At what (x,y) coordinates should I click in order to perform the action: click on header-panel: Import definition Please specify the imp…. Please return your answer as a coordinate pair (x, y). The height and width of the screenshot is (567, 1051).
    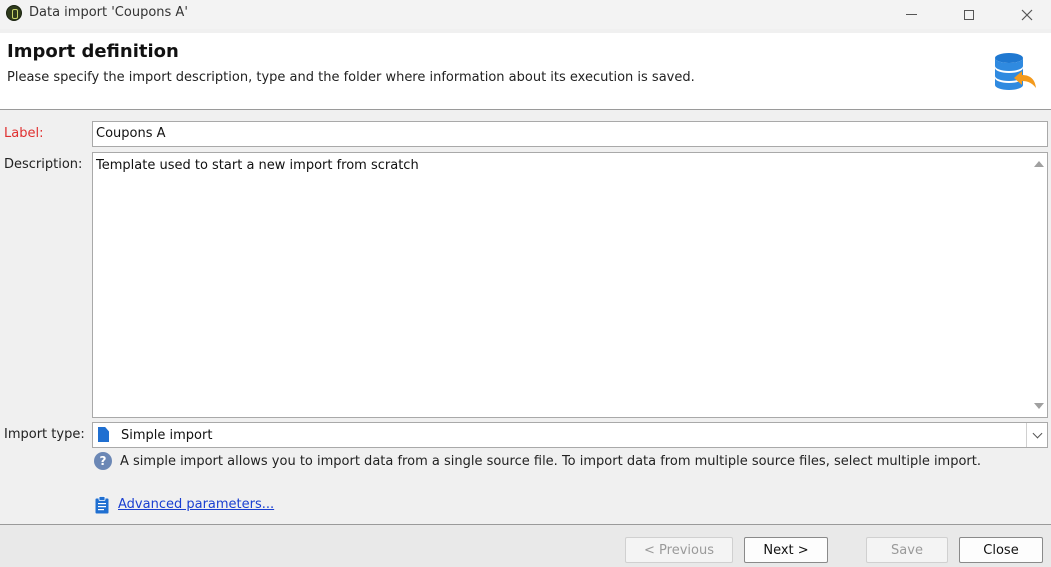
    Looking at the image, I should click on (525, 71).